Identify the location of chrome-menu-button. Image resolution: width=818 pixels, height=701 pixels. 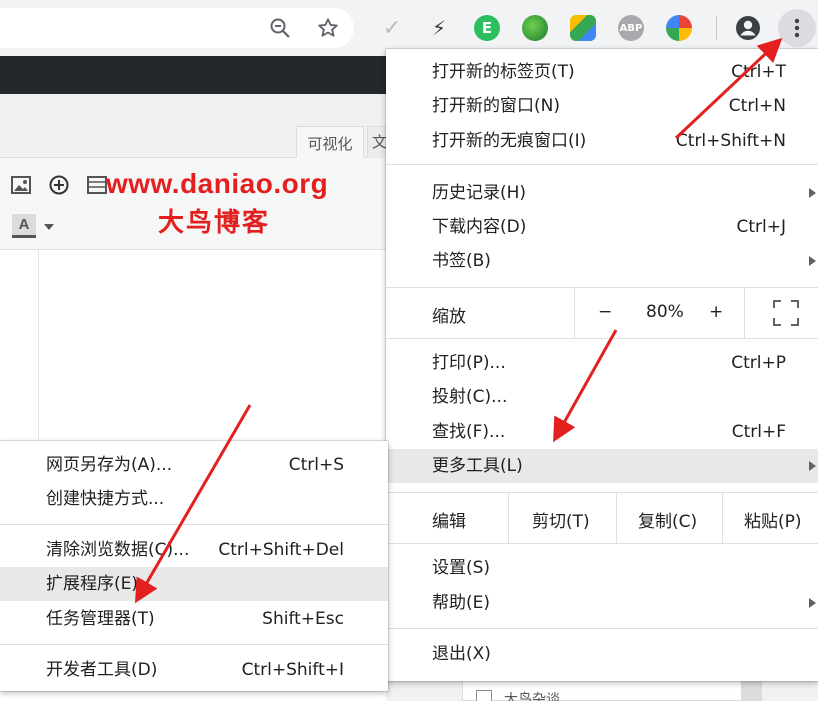
(797, 28).